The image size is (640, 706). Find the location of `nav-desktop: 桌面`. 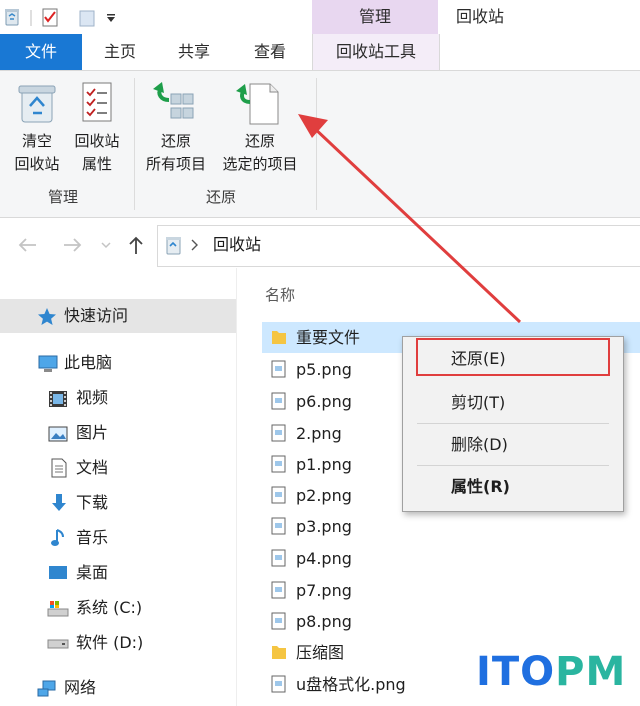

nav-desktop: 桌面 is located at coordinates (118, 573).